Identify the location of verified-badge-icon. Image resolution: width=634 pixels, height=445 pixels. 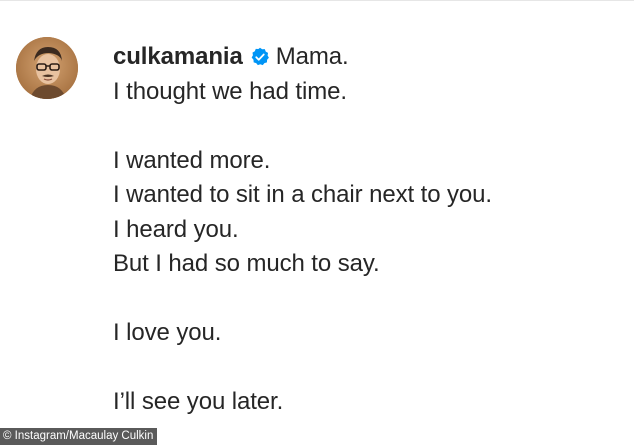
(260, 56).